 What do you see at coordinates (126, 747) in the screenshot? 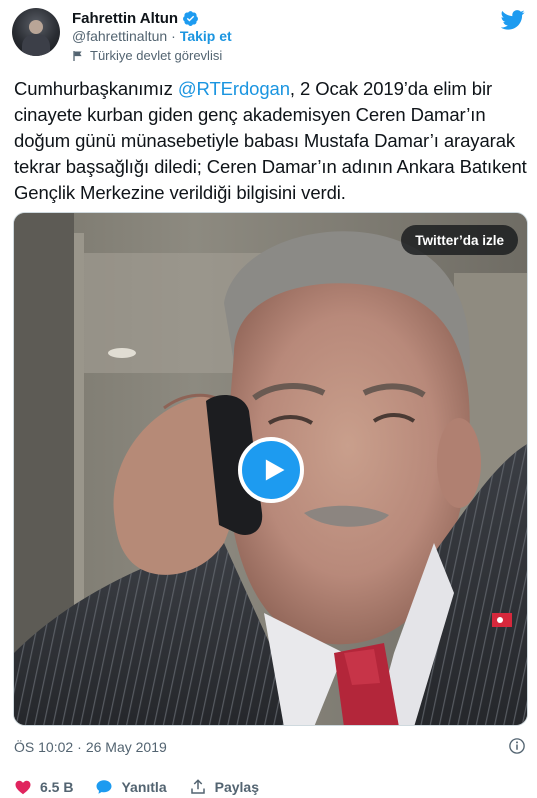
I see `tweet-date: 26 May 2019` at bounding box center [126, 747].